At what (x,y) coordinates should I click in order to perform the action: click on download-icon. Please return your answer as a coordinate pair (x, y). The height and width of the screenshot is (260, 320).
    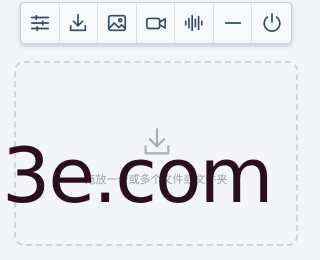
    Looking at the image, I should click on (78, 22).